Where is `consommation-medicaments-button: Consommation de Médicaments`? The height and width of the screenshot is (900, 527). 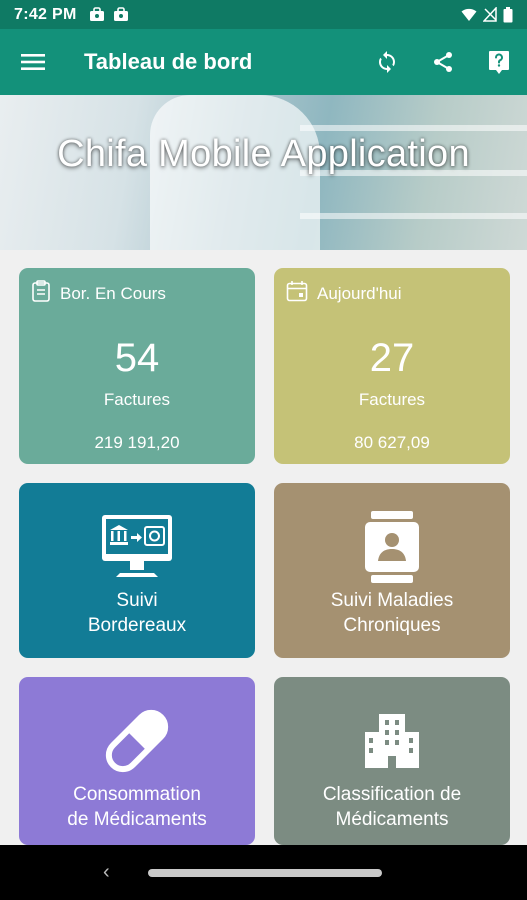
consommation-medicaments-button: Consommation de Médicaments is located at coordinates (137, 761).